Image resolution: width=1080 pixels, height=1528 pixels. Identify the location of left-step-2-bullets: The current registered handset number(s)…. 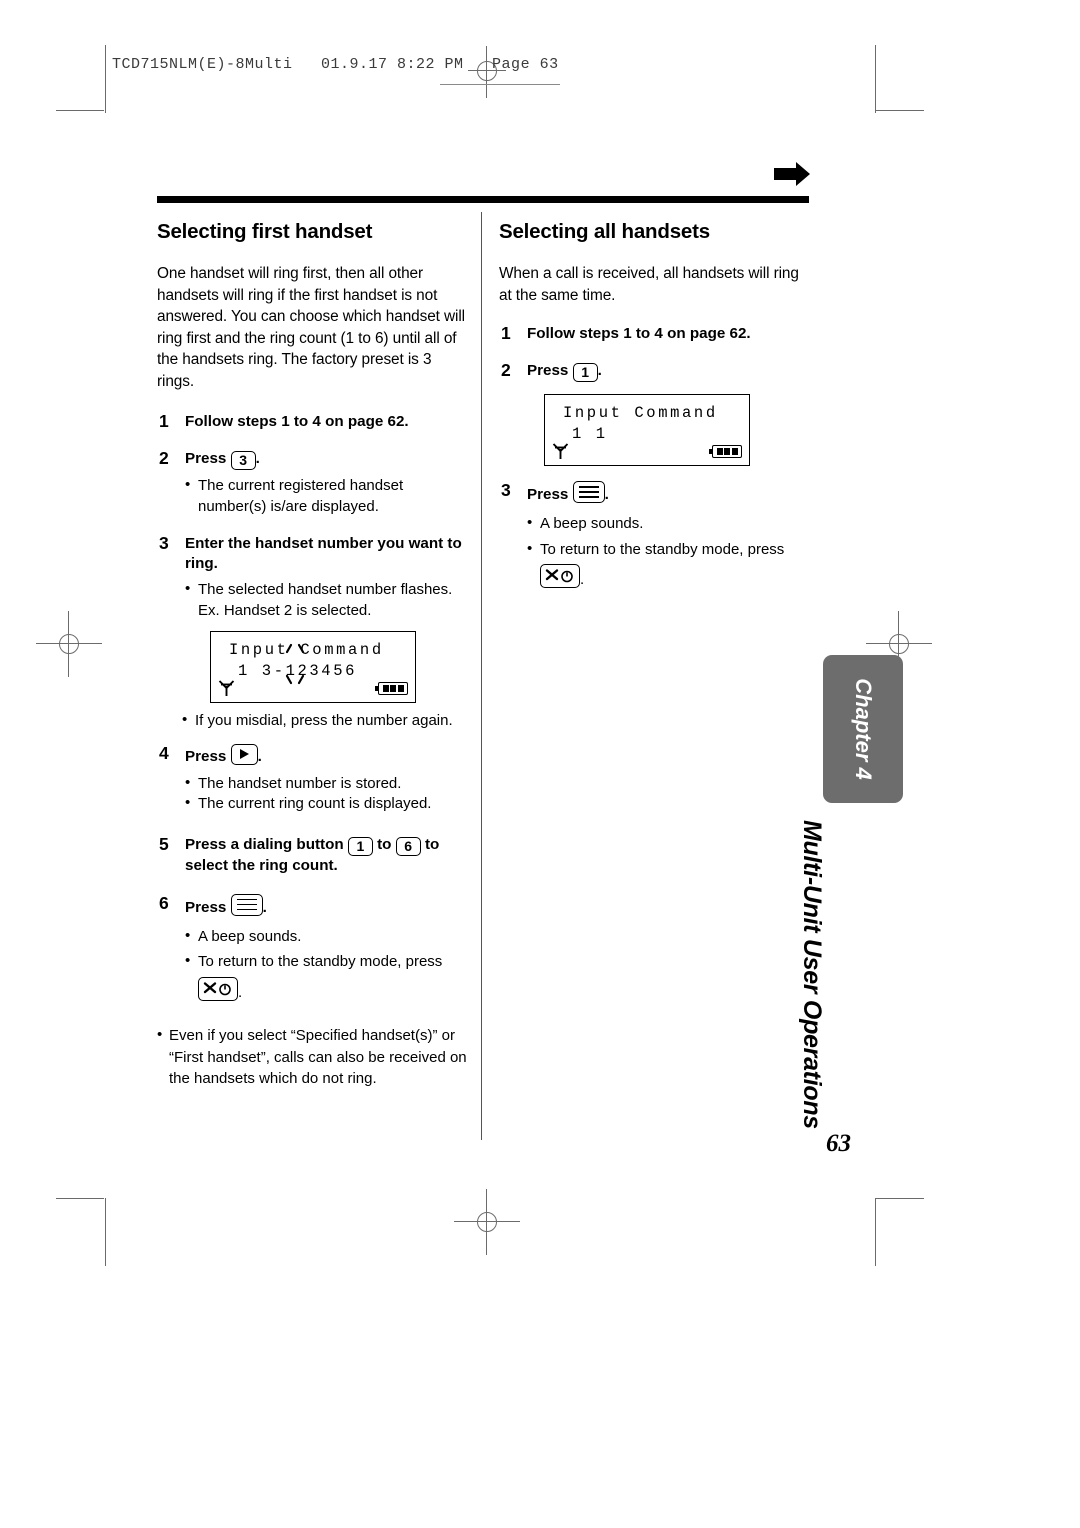
(326, 496).